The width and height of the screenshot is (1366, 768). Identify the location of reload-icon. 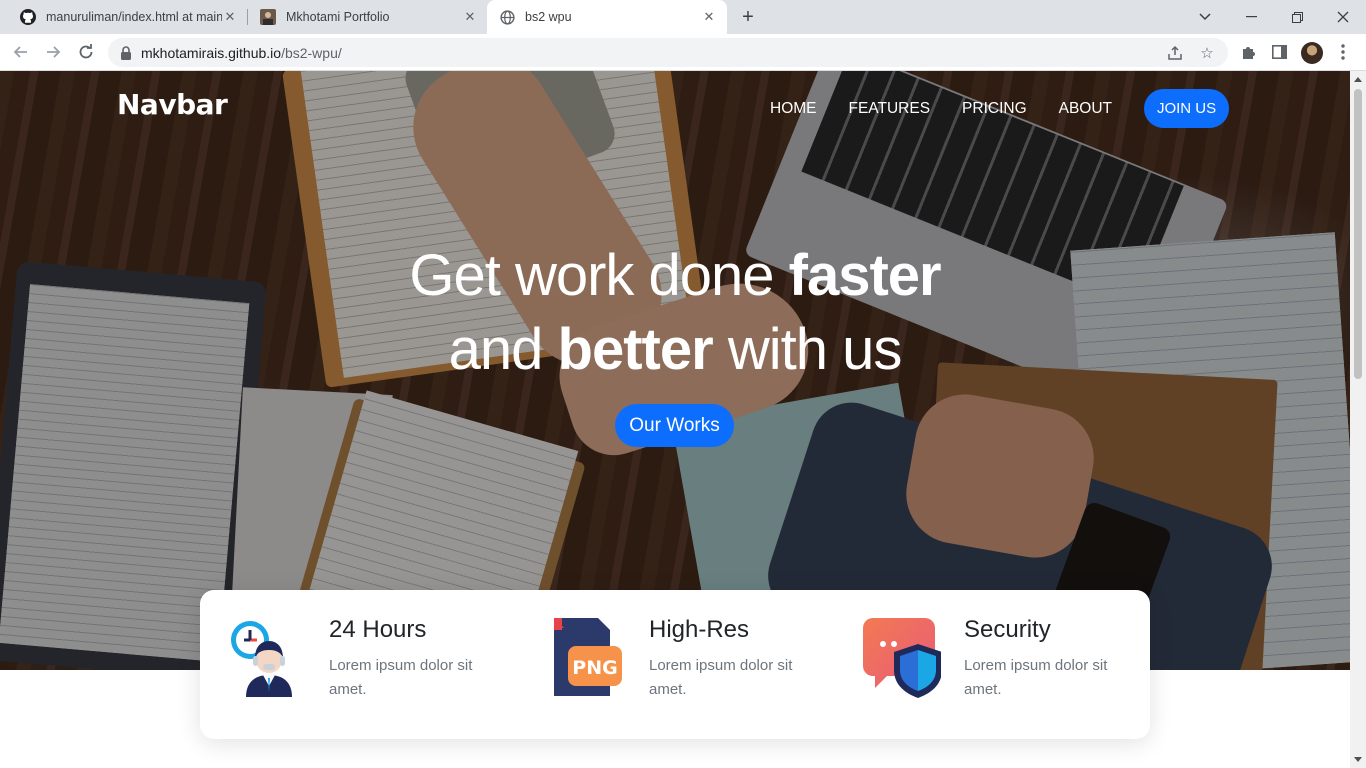
(86, 52).